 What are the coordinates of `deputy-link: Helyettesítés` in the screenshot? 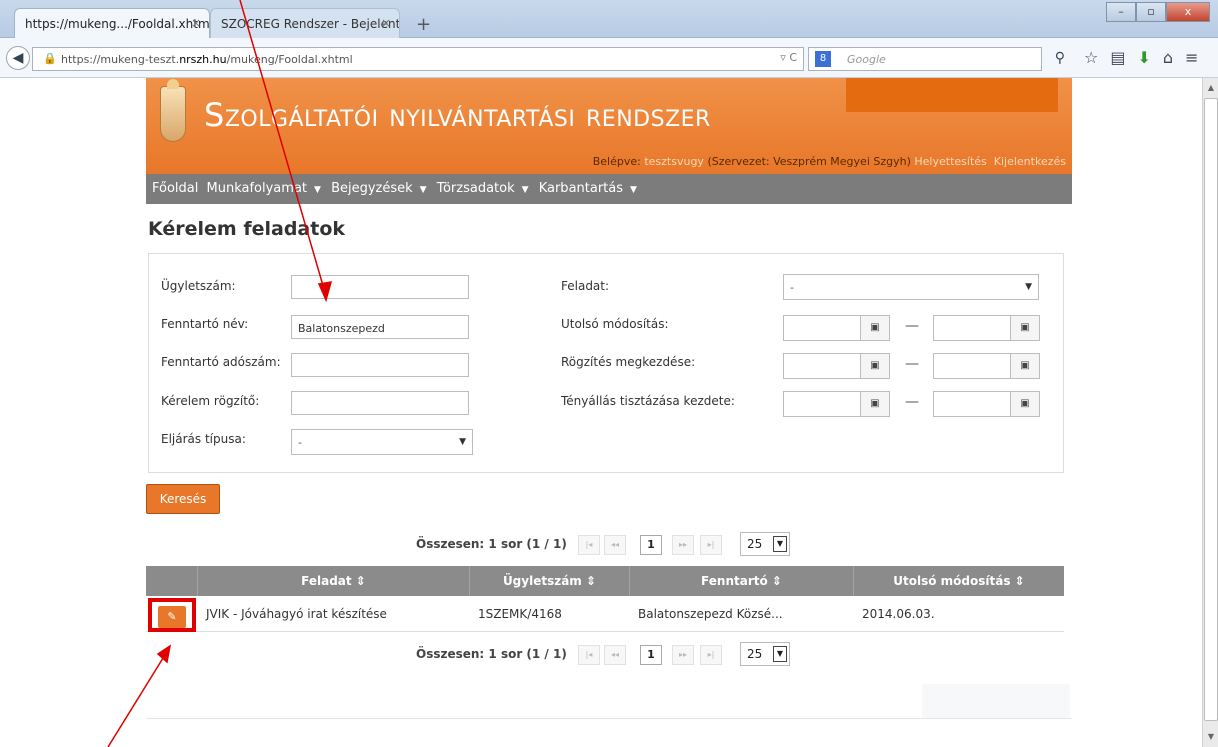 It's located at (950, 161).